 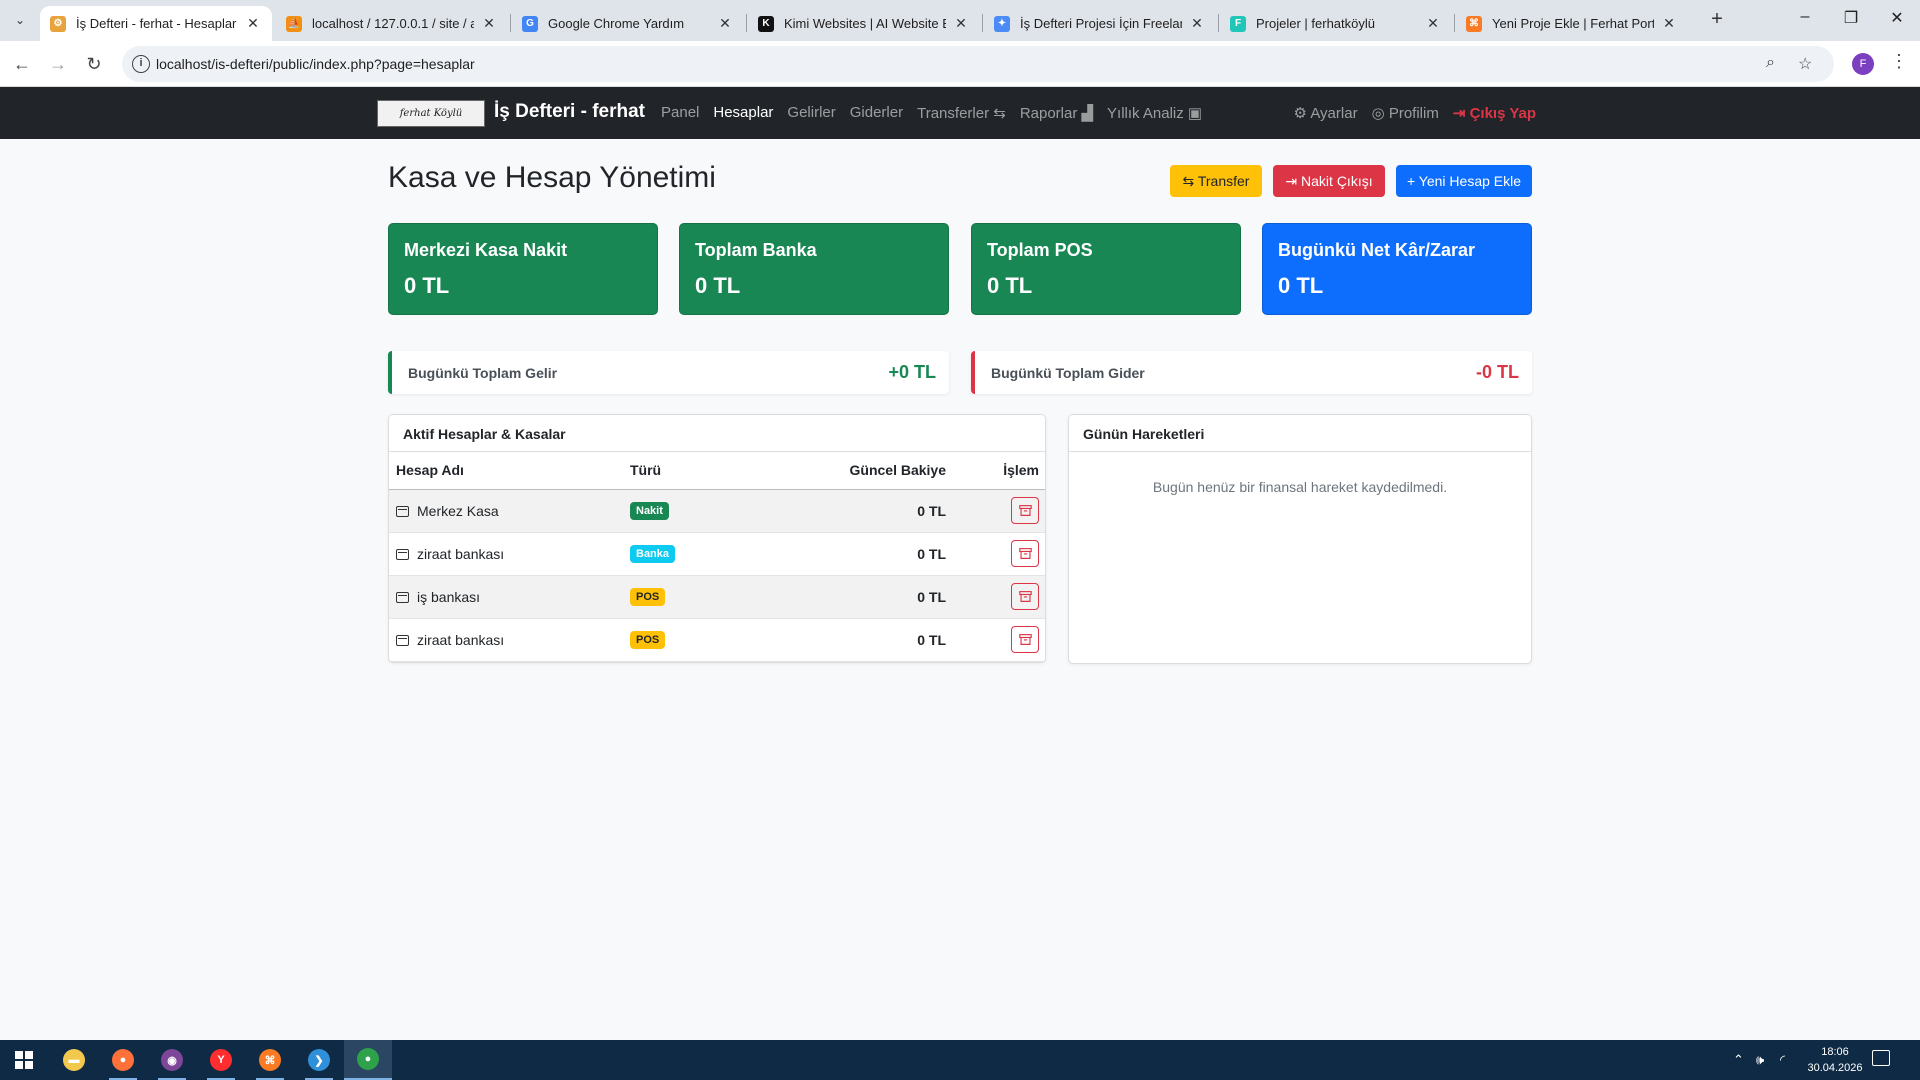 I want to click on zoom-icon: ⌕, so click(x=1770, y=63).